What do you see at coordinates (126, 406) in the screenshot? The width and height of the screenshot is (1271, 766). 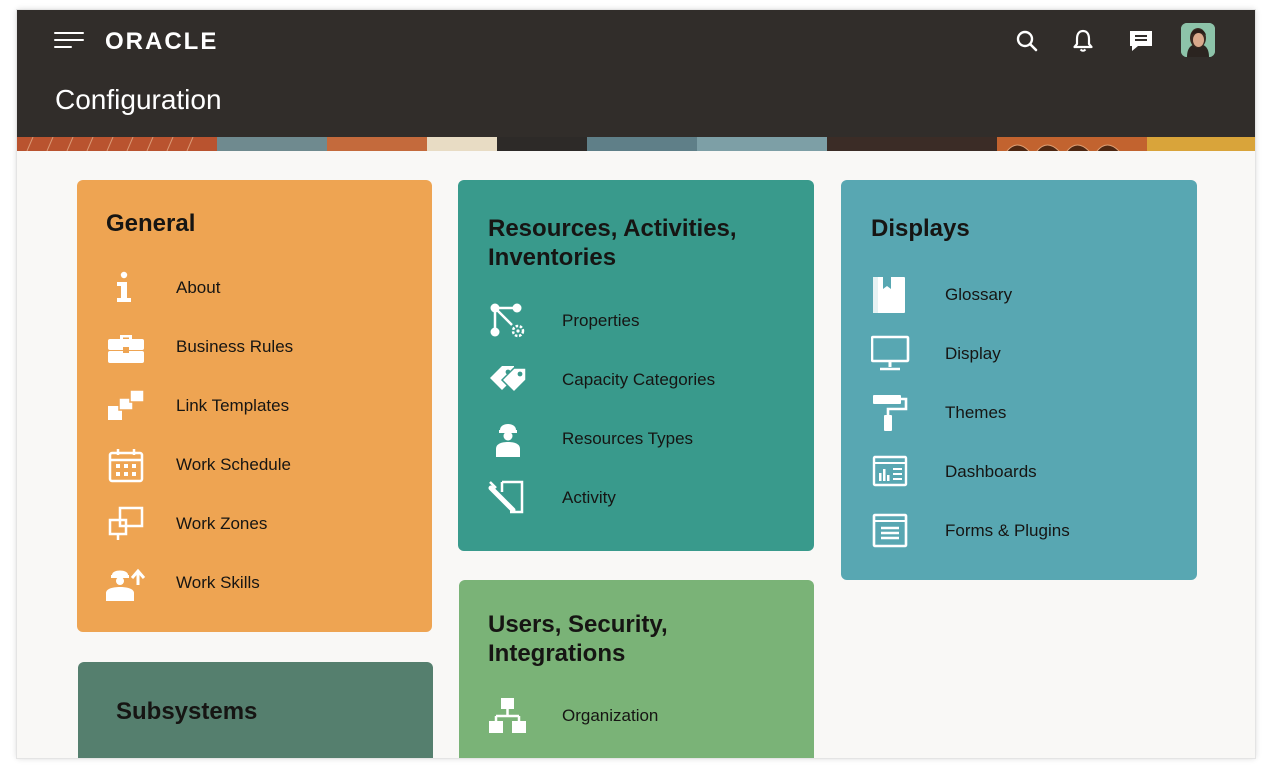 I see `link-templates-icon` at bounding box center [126, 406].